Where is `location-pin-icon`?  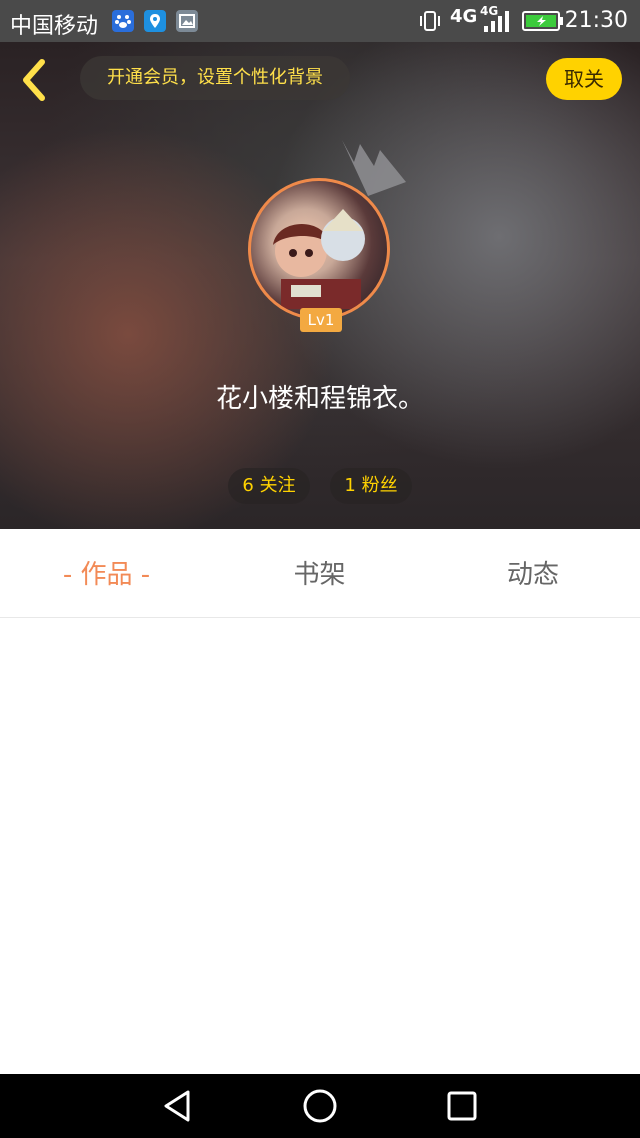 location-pin-icon is located at coordinates (155, 21).